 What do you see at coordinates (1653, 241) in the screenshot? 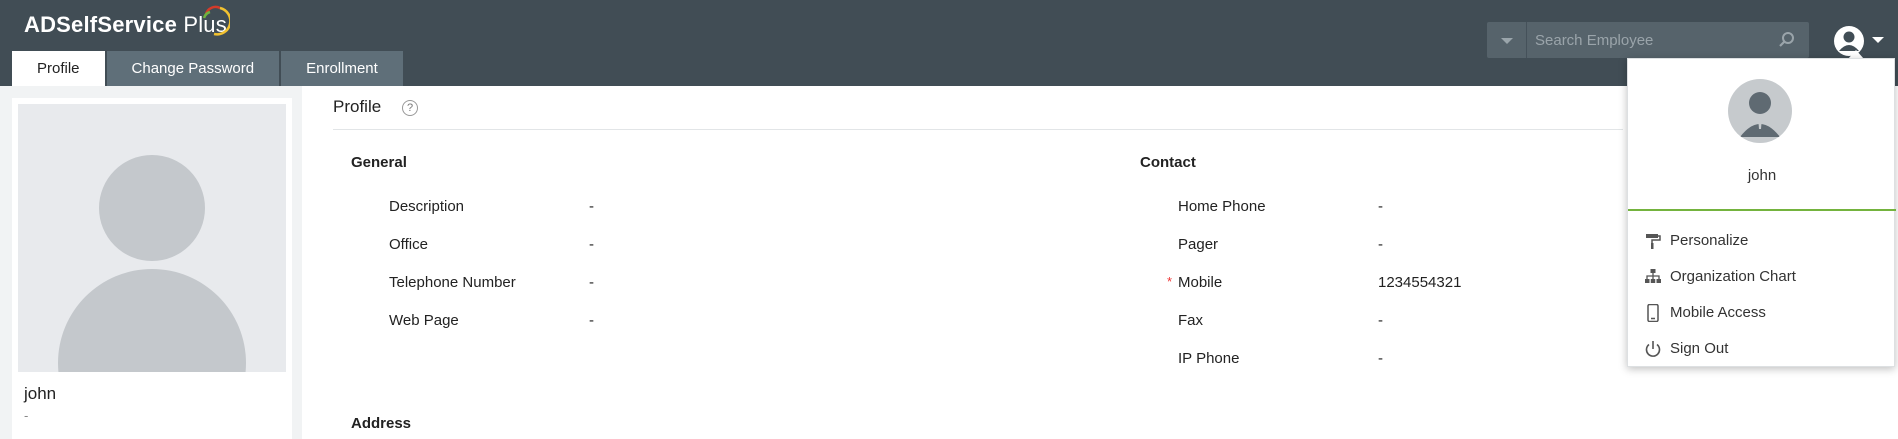
I see `paint-roller-icon` at bounding box center [1653, 241].